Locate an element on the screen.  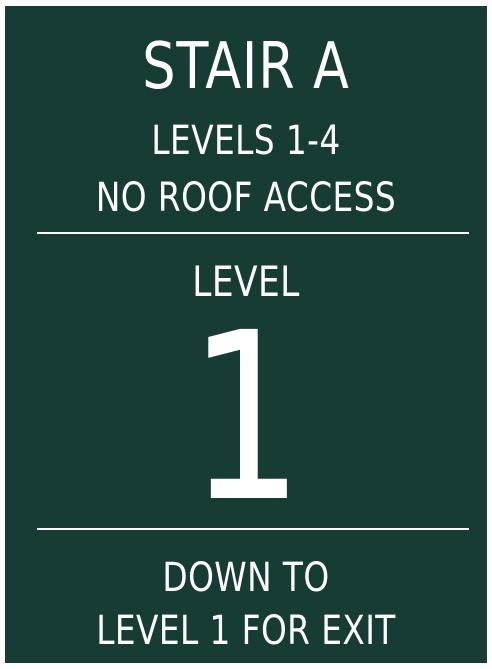
level-number: 1 is located at coordinates (246, 418).